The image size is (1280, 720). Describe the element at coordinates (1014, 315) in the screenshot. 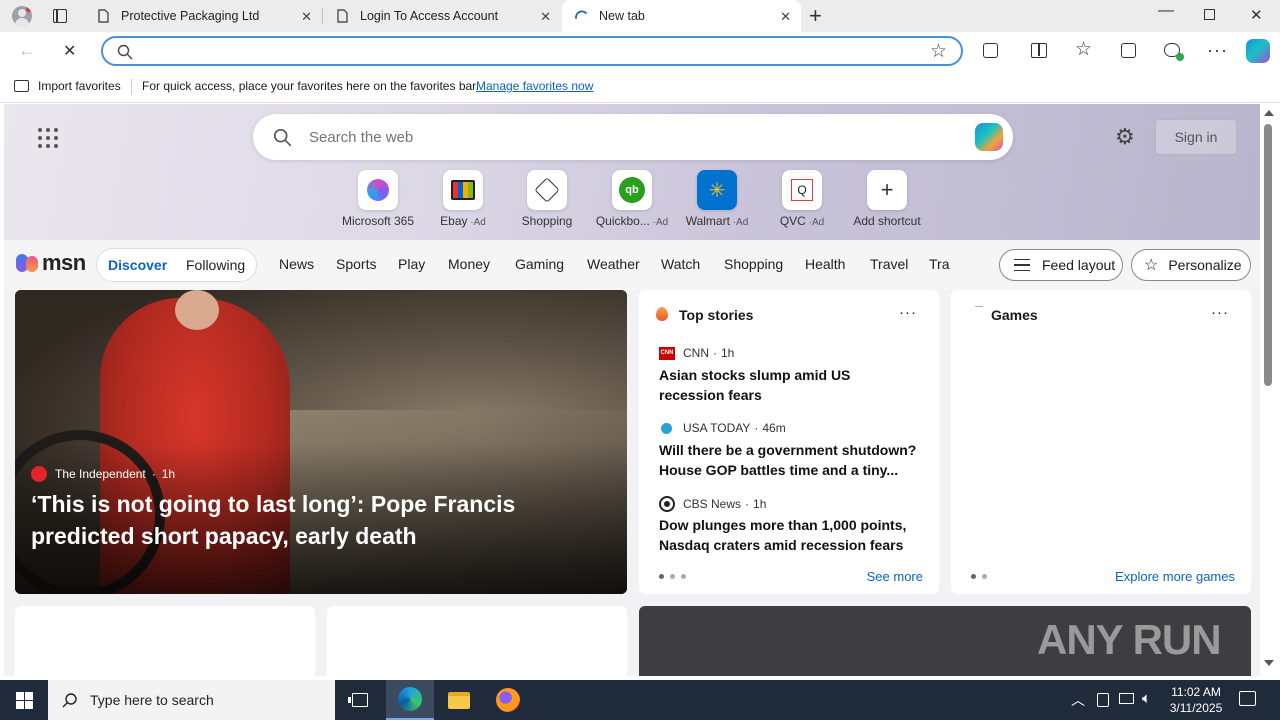

I see `games-title: Games` at that location.